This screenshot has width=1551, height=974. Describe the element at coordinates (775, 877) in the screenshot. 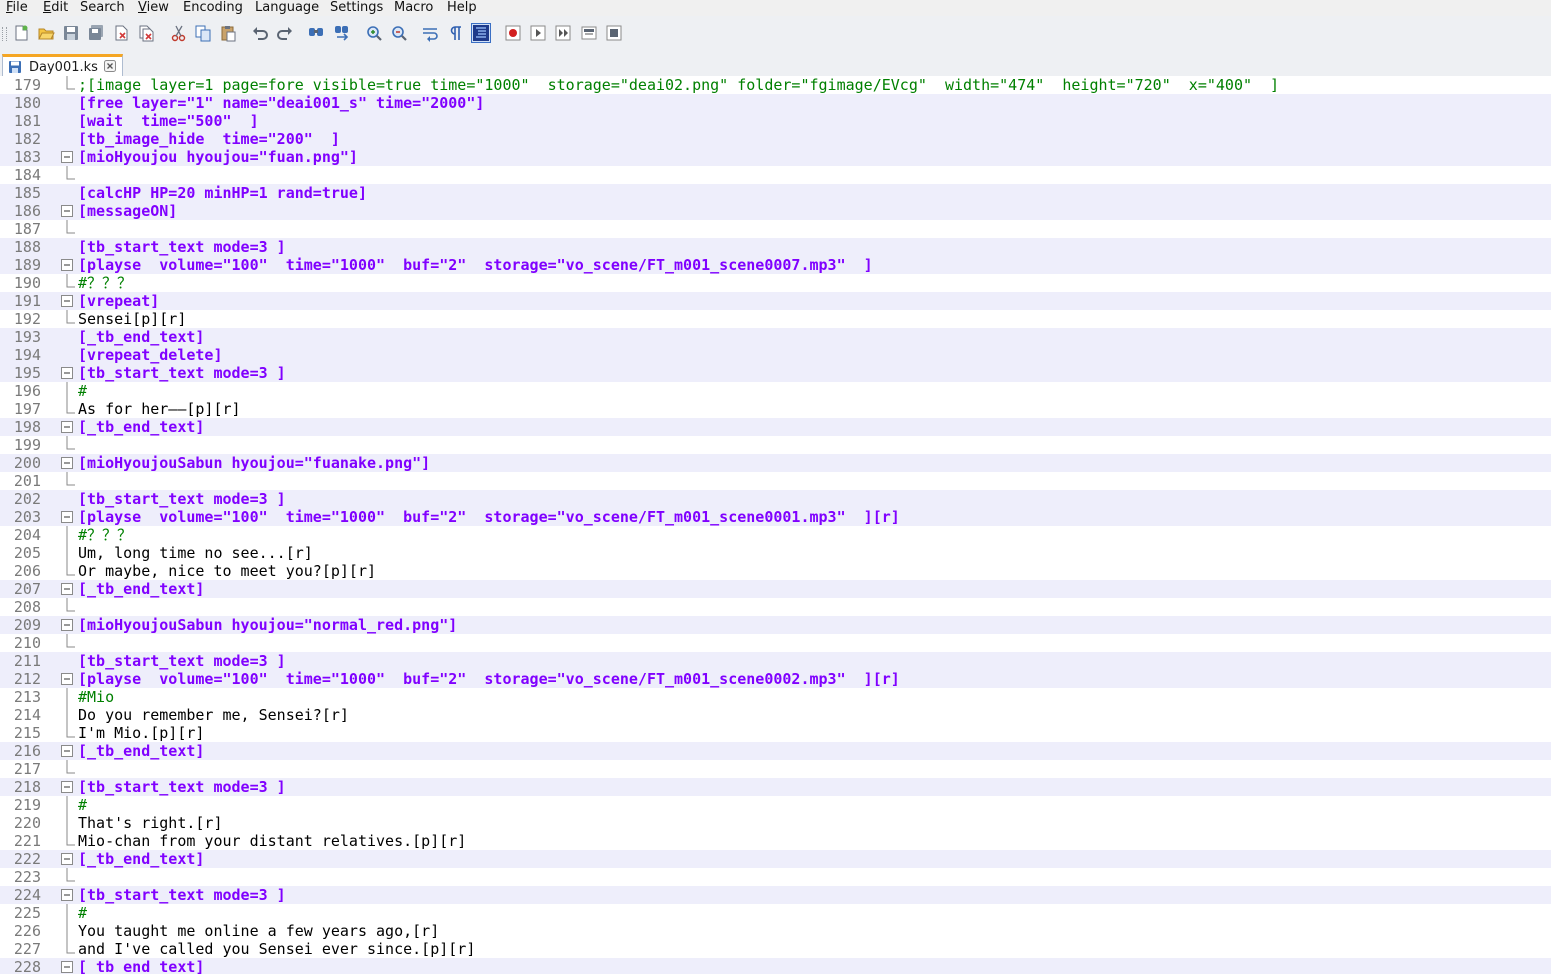

I see `code-line: 223` at that location.